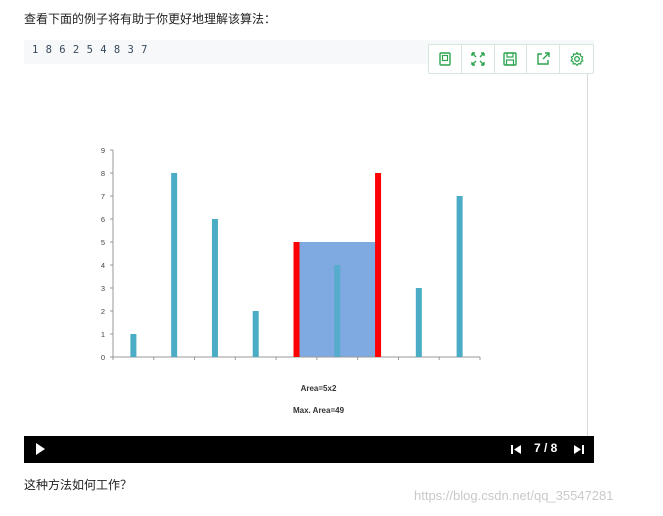 This screenshot has width=663, height=516. What do you see at coordinates (516, 449) in the screenshot?
I see `previous-icon` at bounding box center [516, 449].